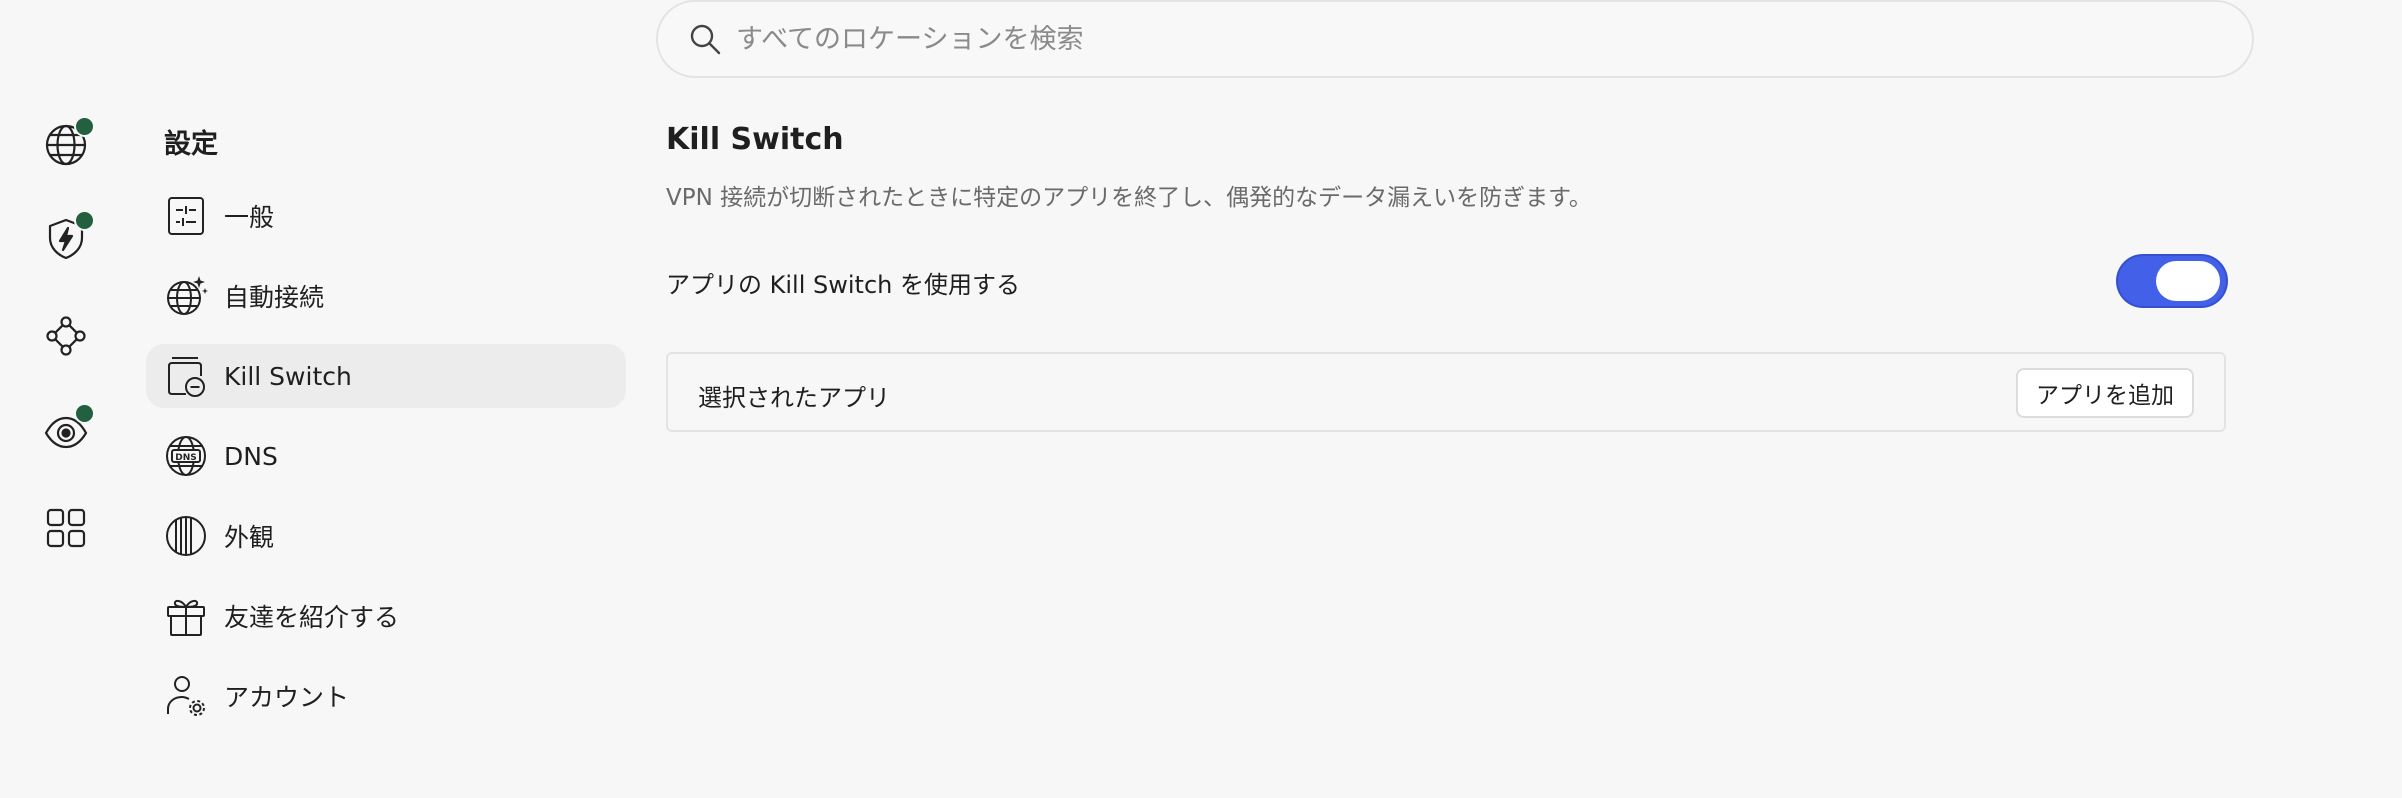  Describe the element at coordinates (1436, 39) in the screenshot. I see `search-input` at that location.